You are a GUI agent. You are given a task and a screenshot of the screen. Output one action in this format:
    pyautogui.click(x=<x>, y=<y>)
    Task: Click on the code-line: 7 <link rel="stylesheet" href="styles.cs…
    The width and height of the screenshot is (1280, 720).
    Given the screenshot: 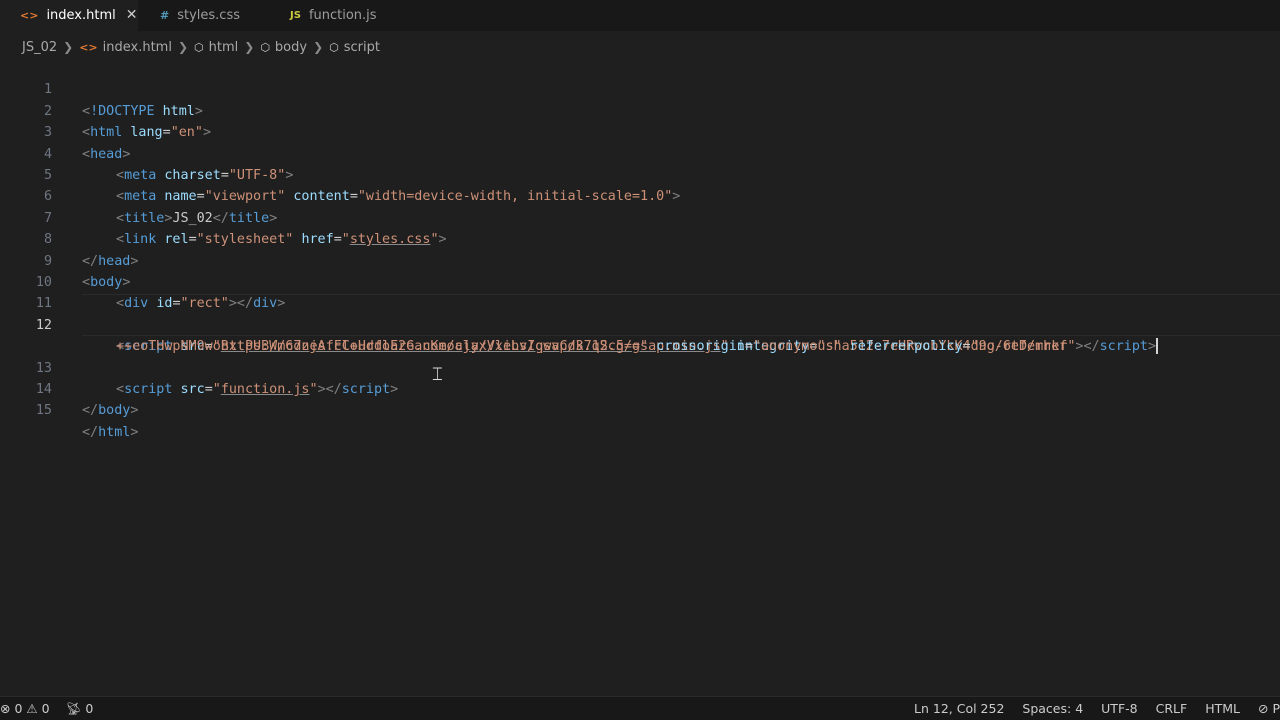 What is the action you would take?
    pyautogui.click(x=223, y=216)
    